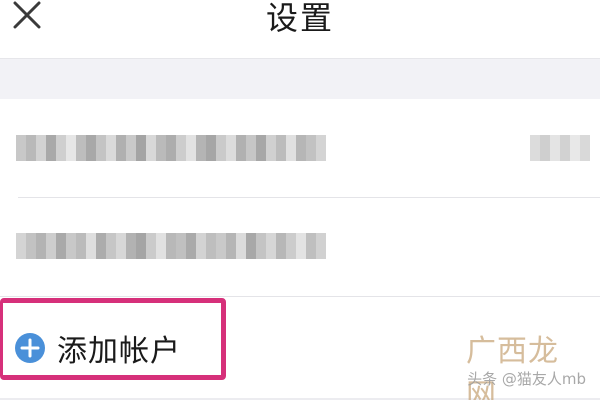 The height and width of the screenshot is (400, 600). Describe the element at coordinates (560, 148) in the screenshot. I see `blurred-status` at that location.